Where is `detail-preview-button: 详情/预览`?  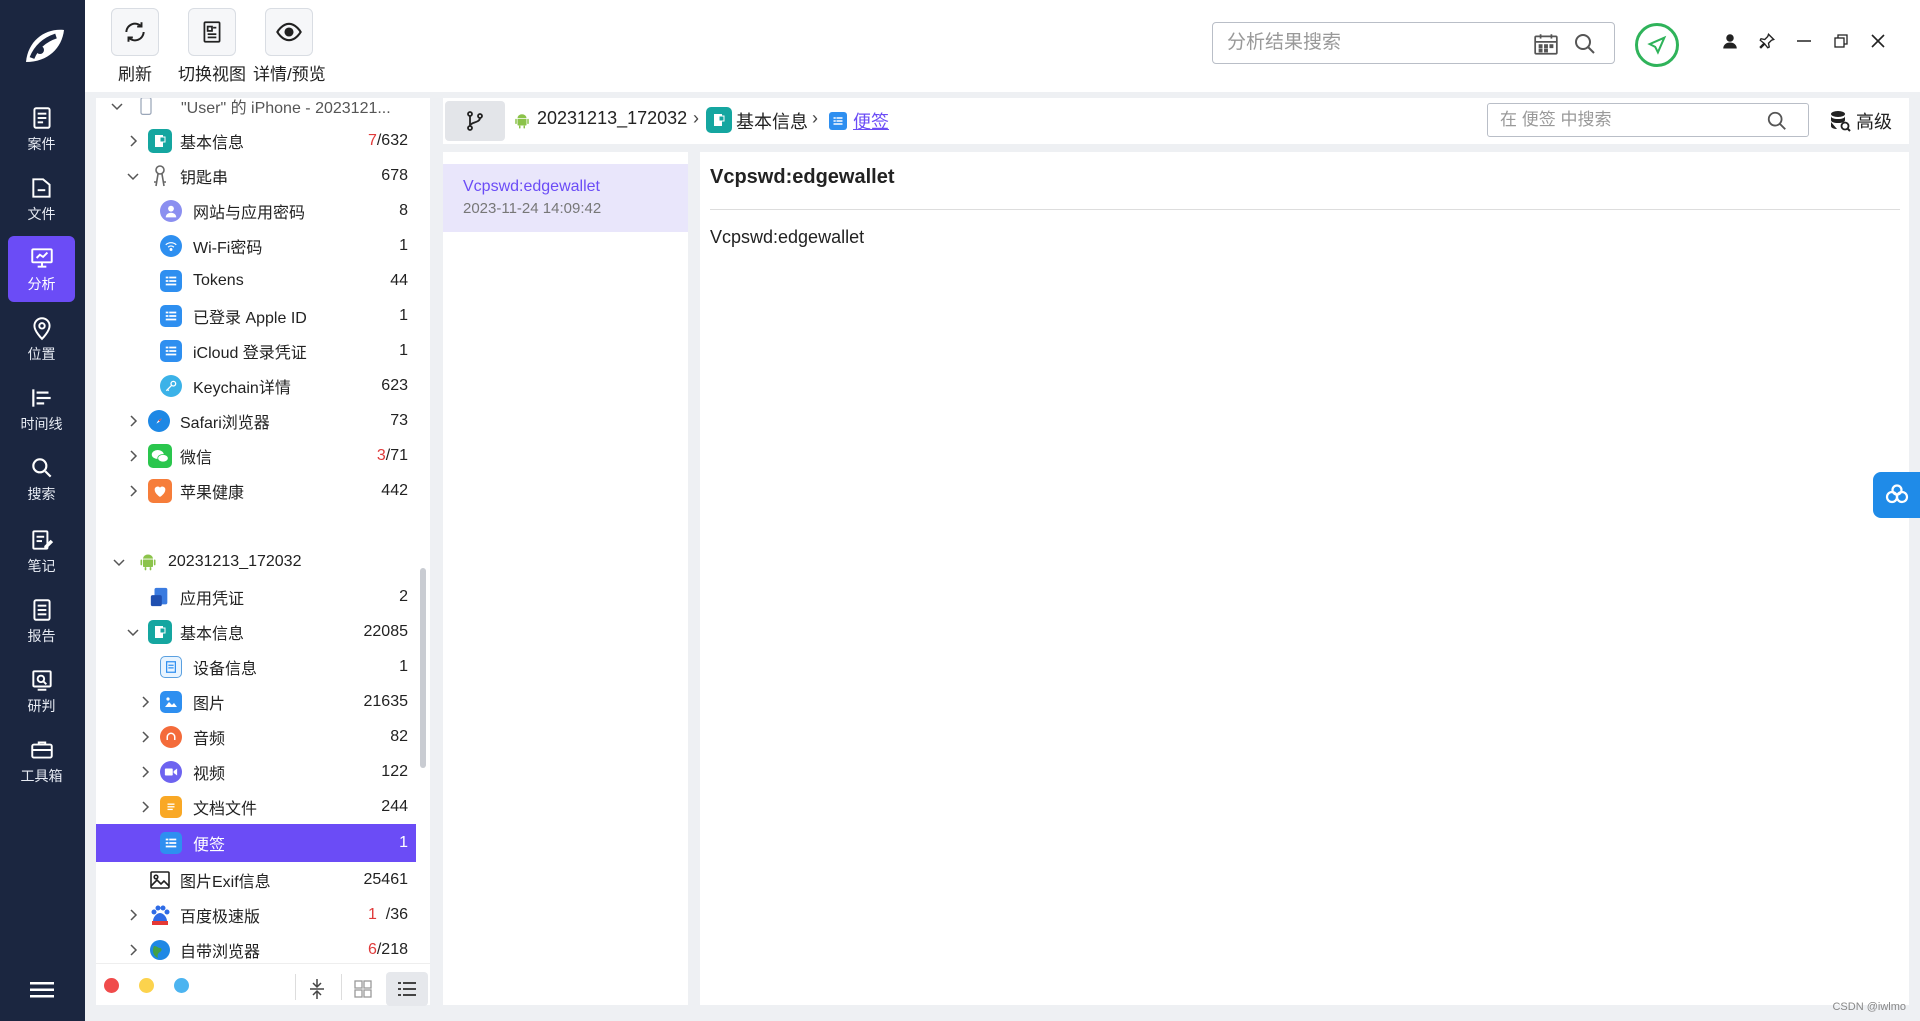 detail-preview-button: 详情/预览 is located at coordinates (289, 46).